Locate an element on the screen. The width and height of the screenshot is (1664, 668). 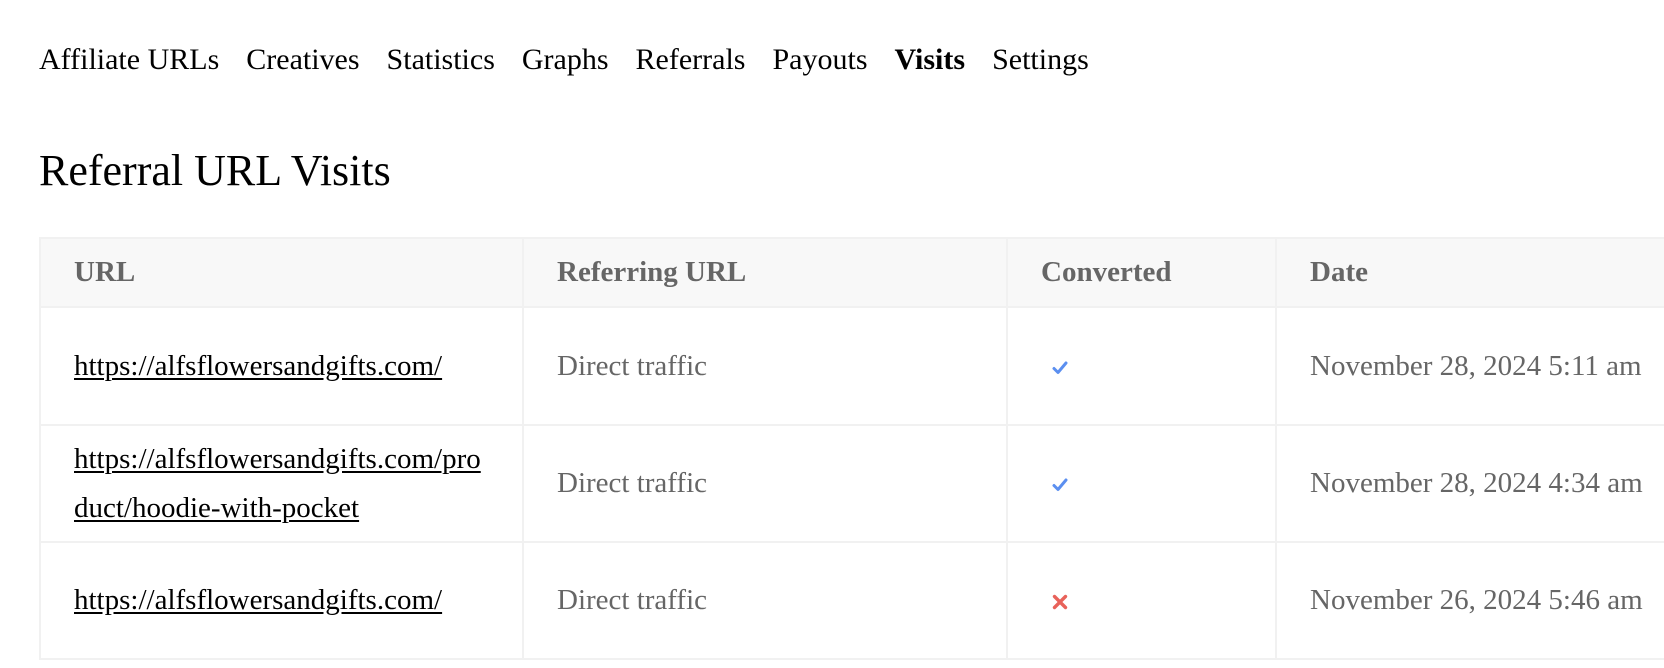
nav-payouts: Payouts is located at coordinates (819, 60).